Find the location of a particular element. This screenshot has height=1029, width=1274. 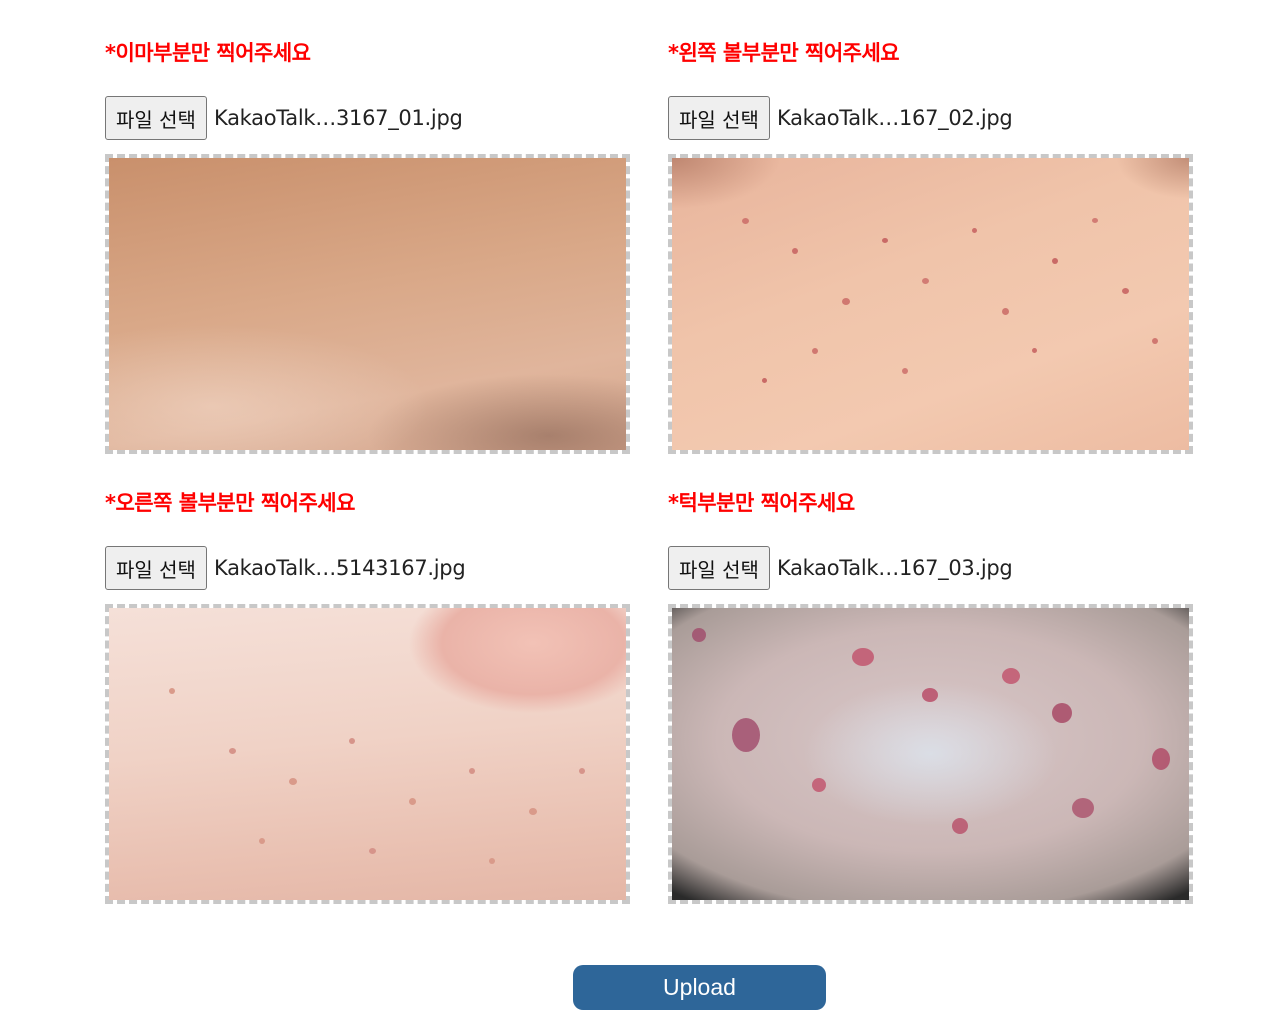

left-cheek-photo is located at coordinates (930, 304).